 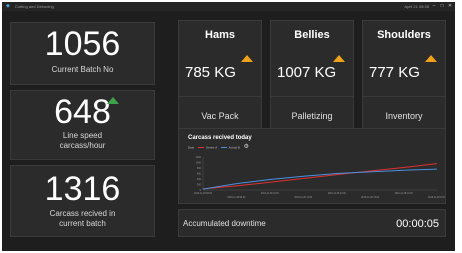 I want to click on y-tick-label: 0, so click(x=201, y=190).